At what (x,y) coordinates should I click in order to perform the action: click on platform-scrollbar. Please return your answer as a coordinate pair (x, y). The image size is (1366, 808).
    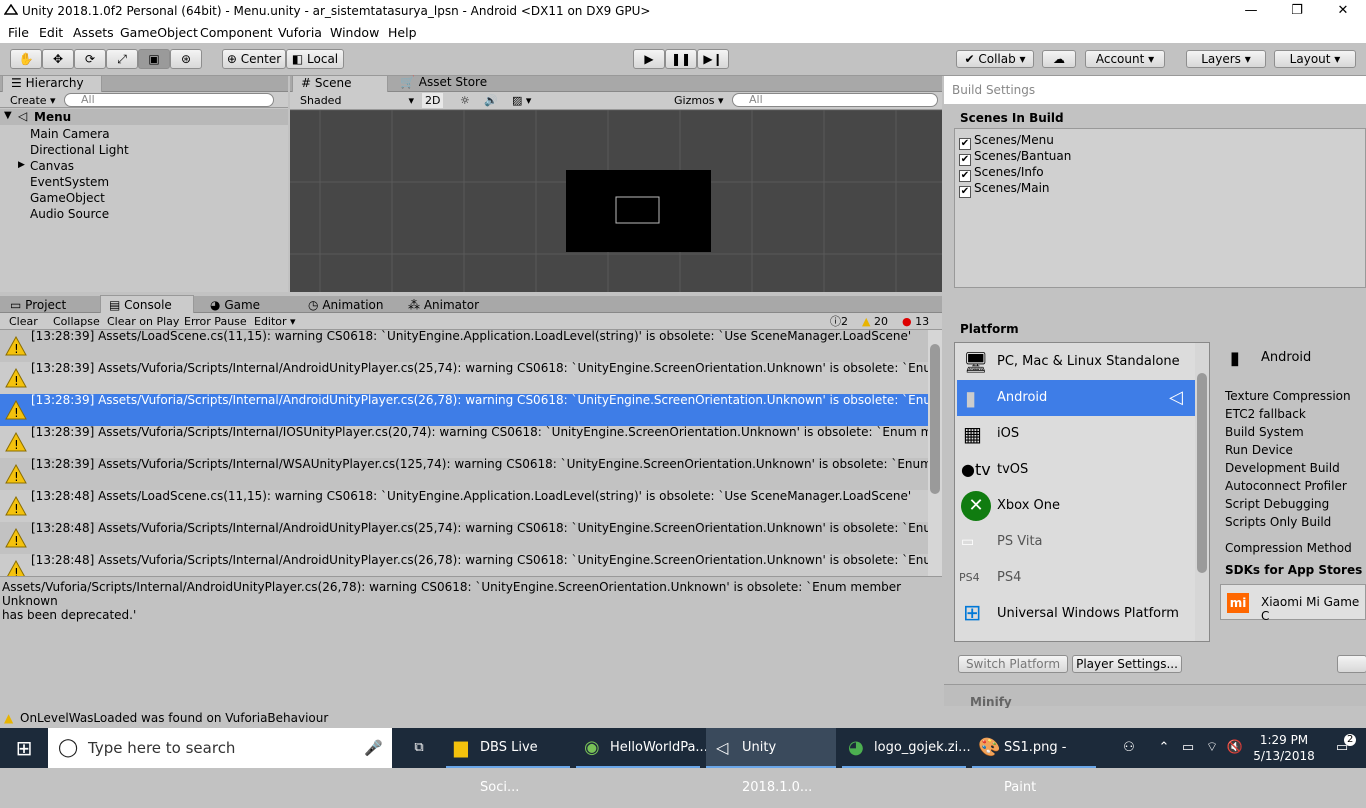
    Looking at the image, I should click on (1202, 492).